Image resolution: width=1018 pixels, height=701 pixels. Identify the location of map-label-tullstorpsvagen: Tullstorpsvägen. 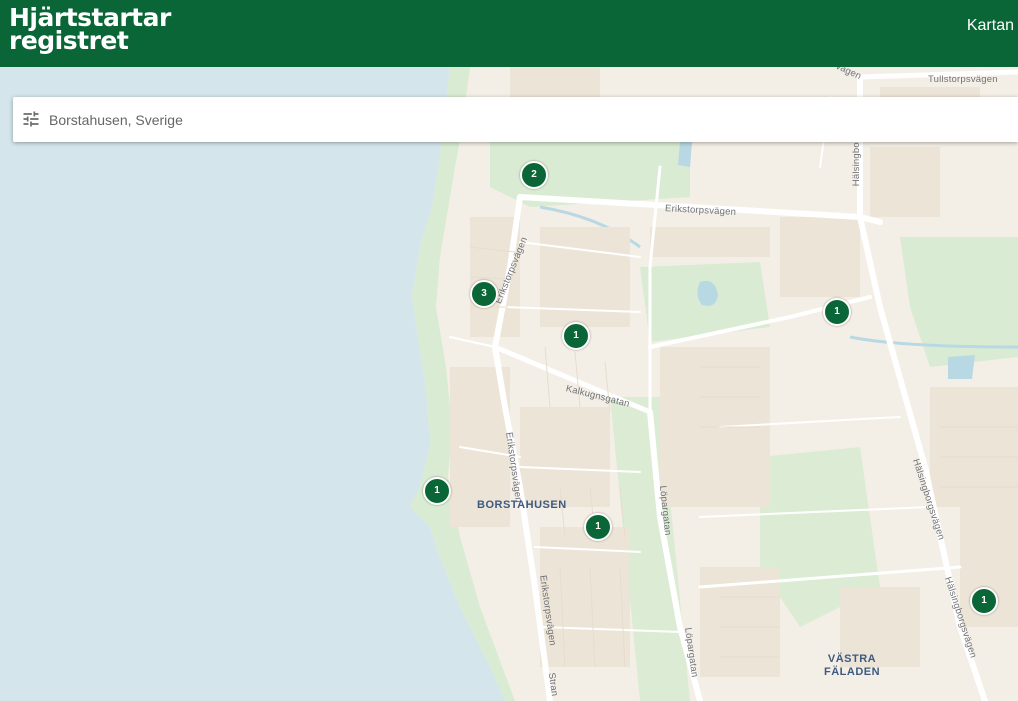
(963, 79).